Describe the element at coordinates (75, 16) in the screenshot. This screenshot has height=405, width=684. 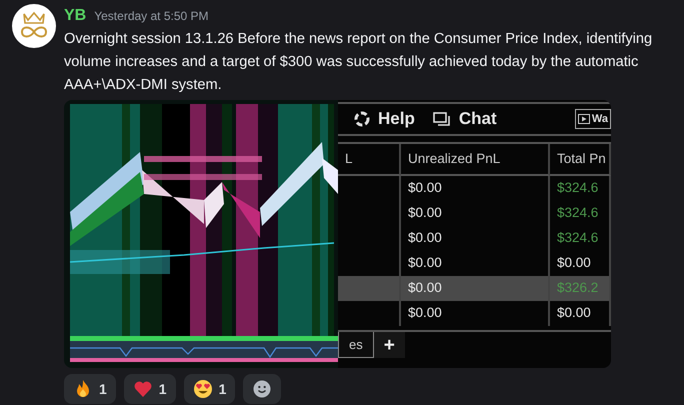
I see `author-name: YB` at that location.